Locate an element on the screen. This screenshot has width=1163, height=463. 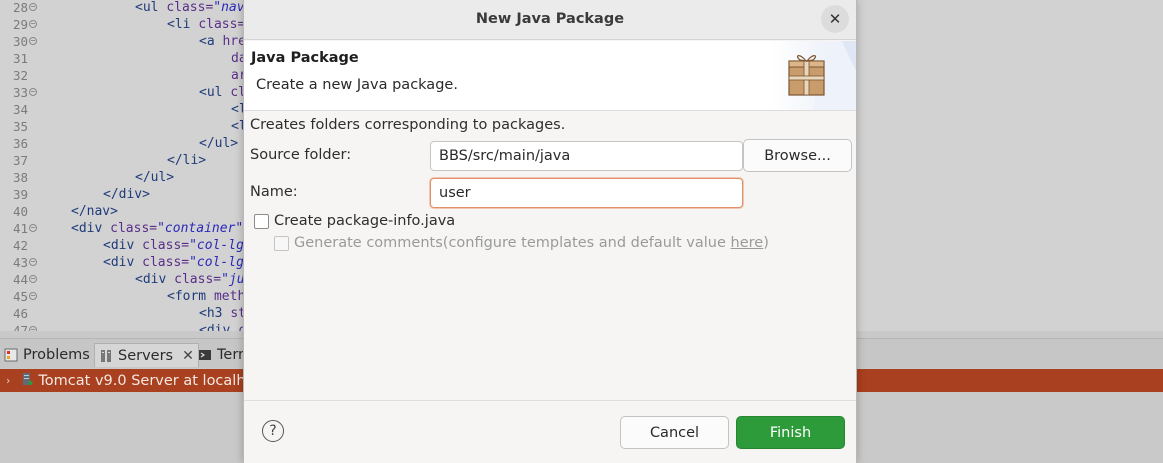
code-token: "container" is located at coordinates (200, 228).